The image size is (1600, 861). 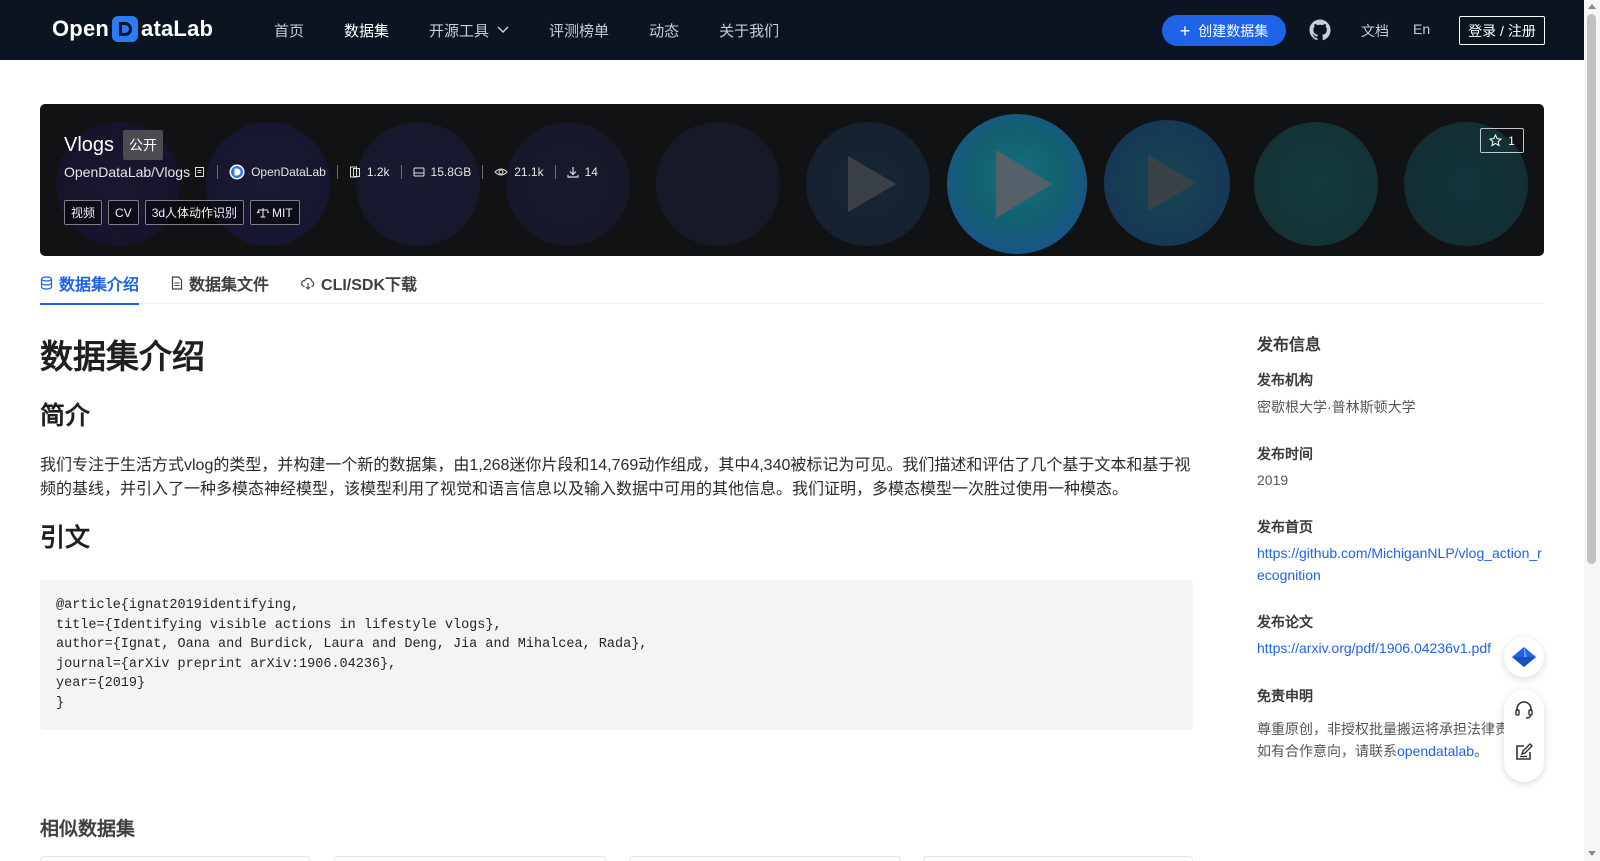 I want to click on nav-item-news: 动态, so click(x=664, y=30).